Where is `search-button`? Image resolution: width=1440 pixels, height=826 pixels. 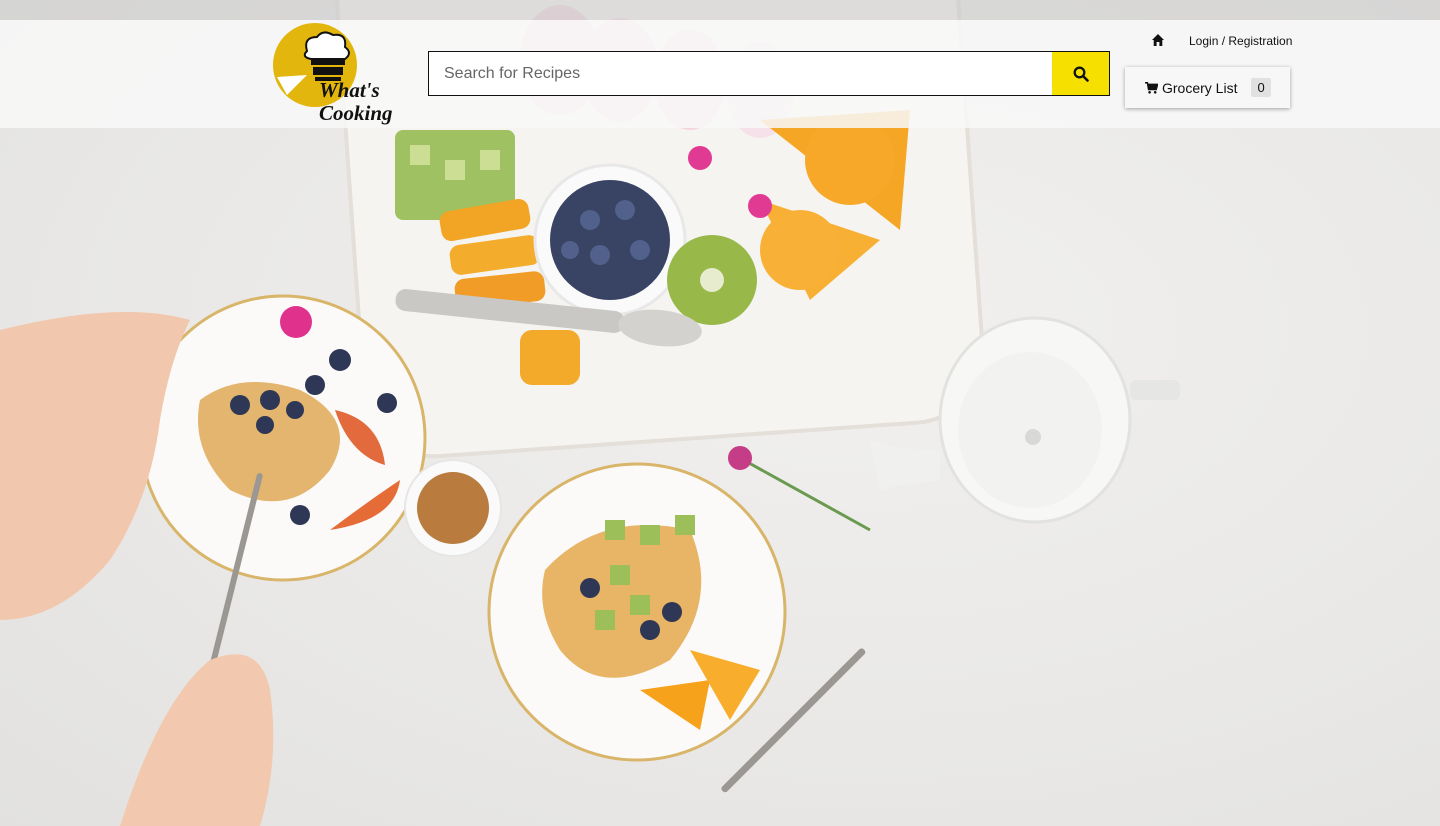 search-button is located at coordinates (1080, 73).